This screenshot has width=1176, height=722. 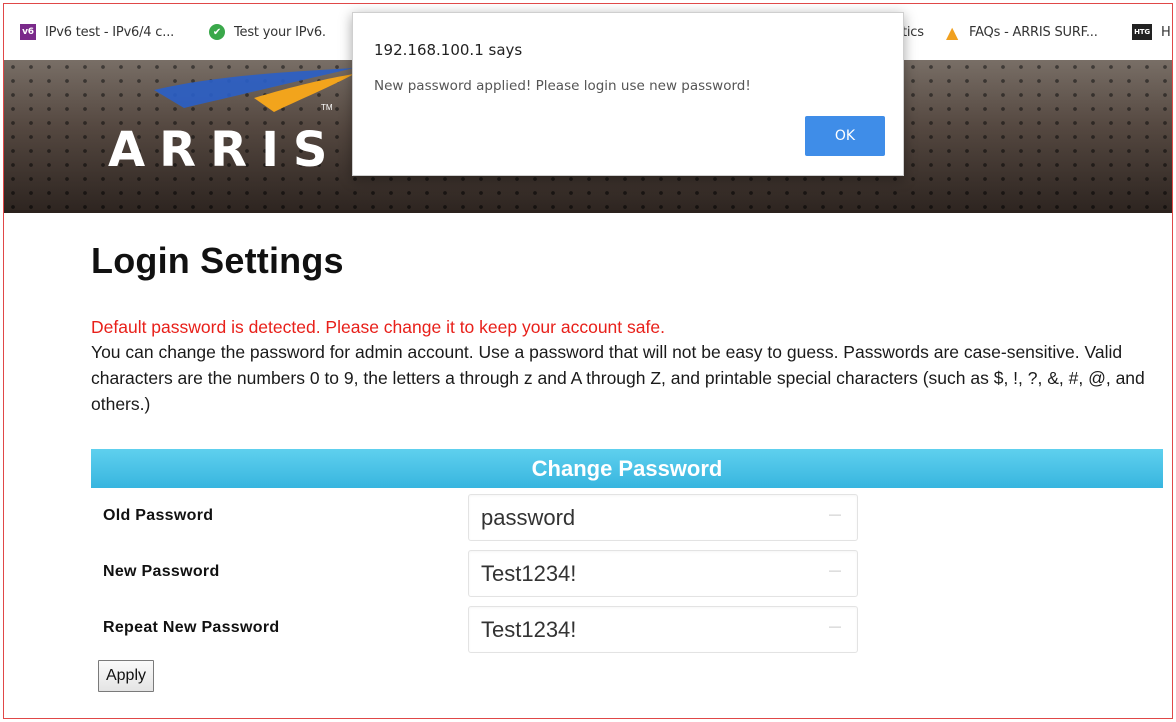 What do you see at coordinates (225, 150) in the screenshot?
I see `arris-logo: ARRIS` at bounding box center [225, 150].